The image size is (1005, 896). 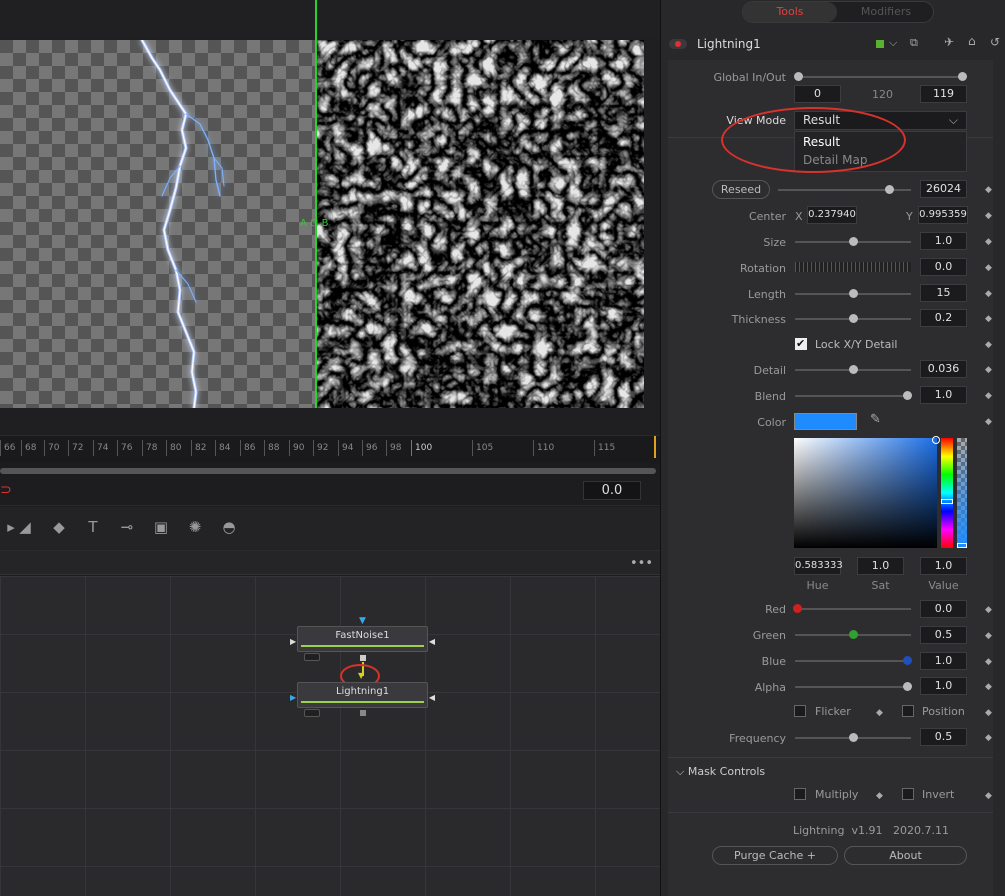 What do you see at coordinates (800, 794) in the screenshot?
I see `multiply-checkbox` at bounding box center [800, 794].